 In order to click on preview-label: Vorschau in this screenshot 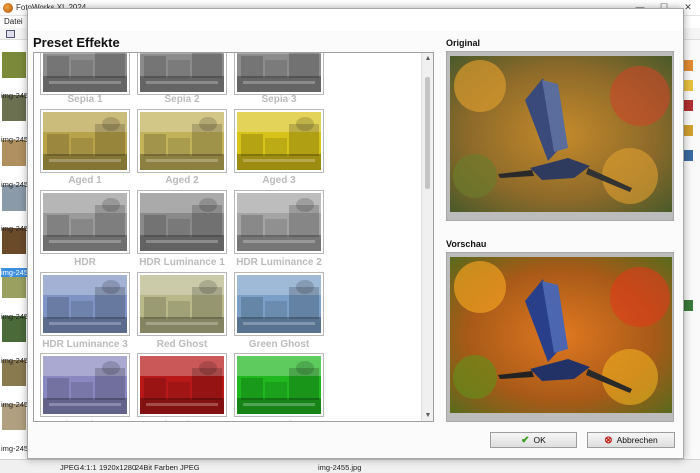, I will do `click(466, 244)`.